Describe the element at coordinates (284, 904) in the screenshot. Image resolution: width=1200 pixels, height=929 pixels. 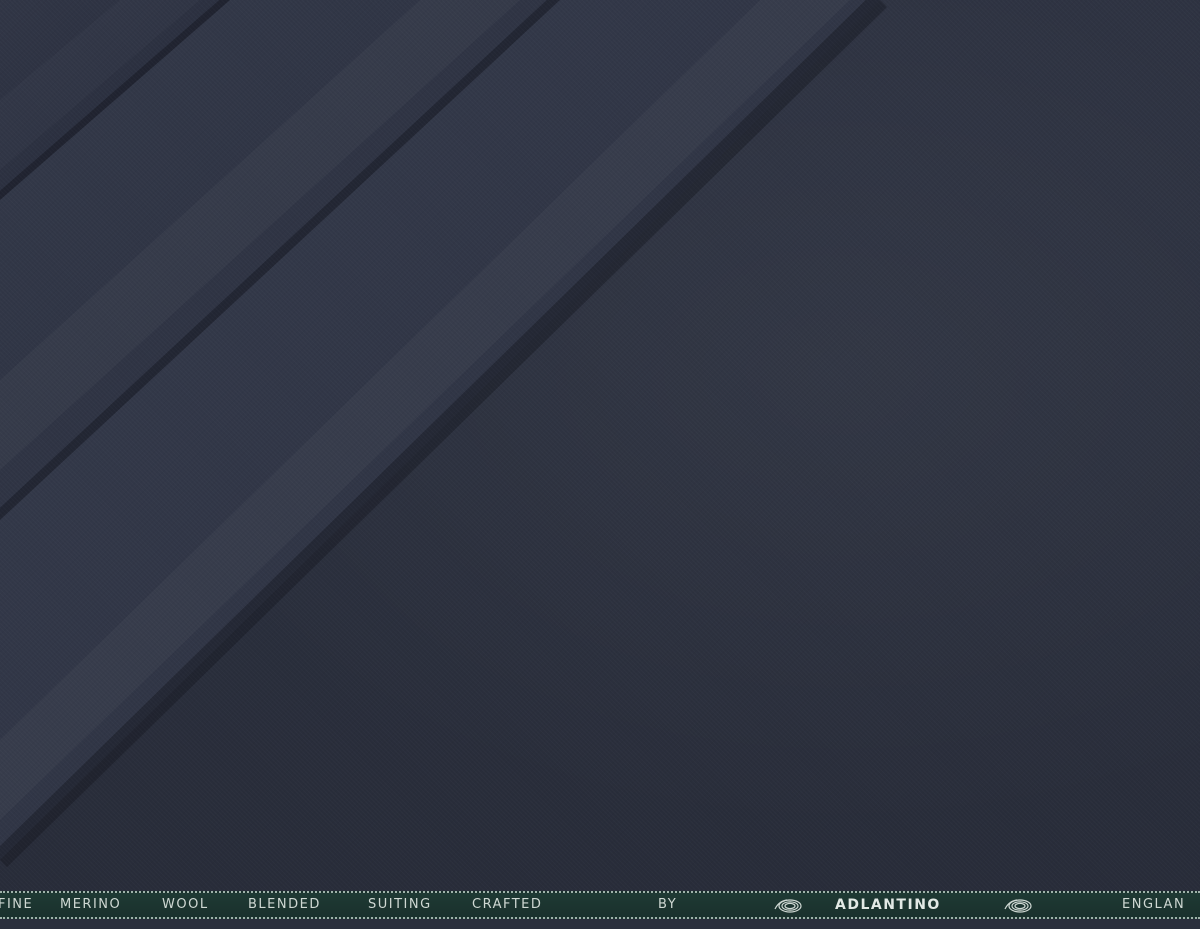
I see `selvedge-word-4: BLENDED` at that location.